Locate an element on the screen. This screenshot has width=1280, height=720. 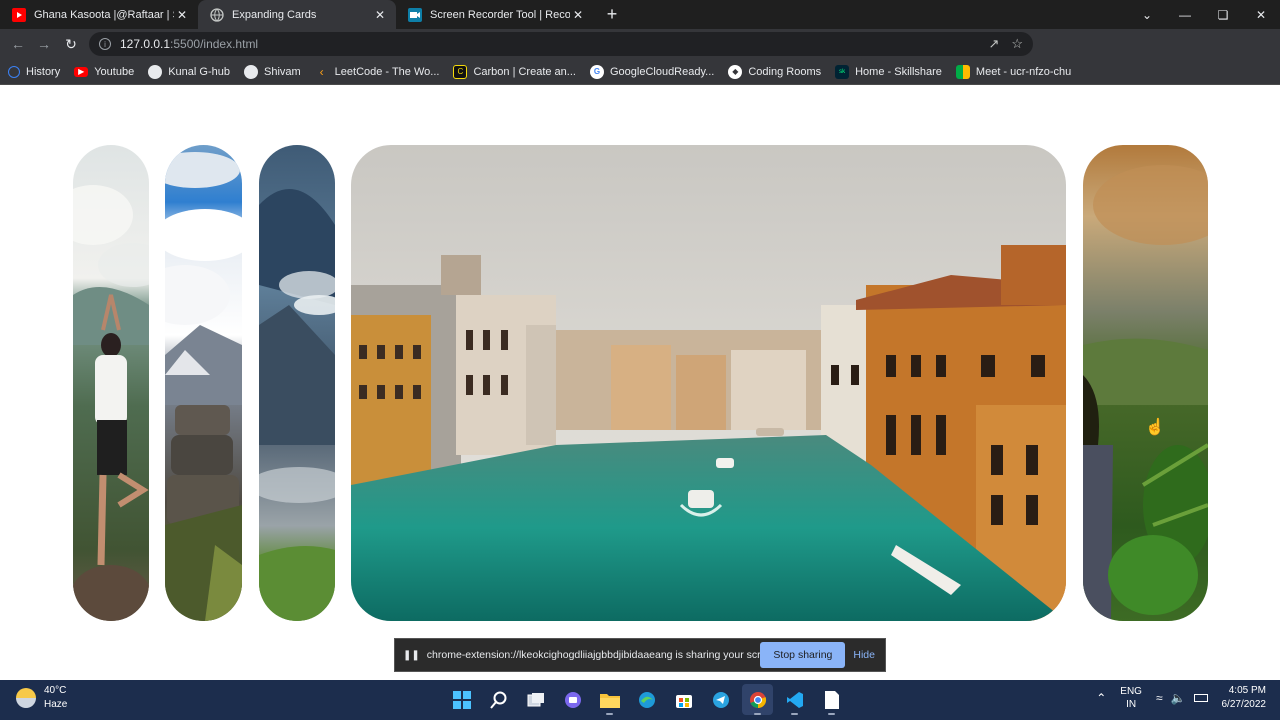
maximize-icon: ❏ is located at coordinates (1223, 14).